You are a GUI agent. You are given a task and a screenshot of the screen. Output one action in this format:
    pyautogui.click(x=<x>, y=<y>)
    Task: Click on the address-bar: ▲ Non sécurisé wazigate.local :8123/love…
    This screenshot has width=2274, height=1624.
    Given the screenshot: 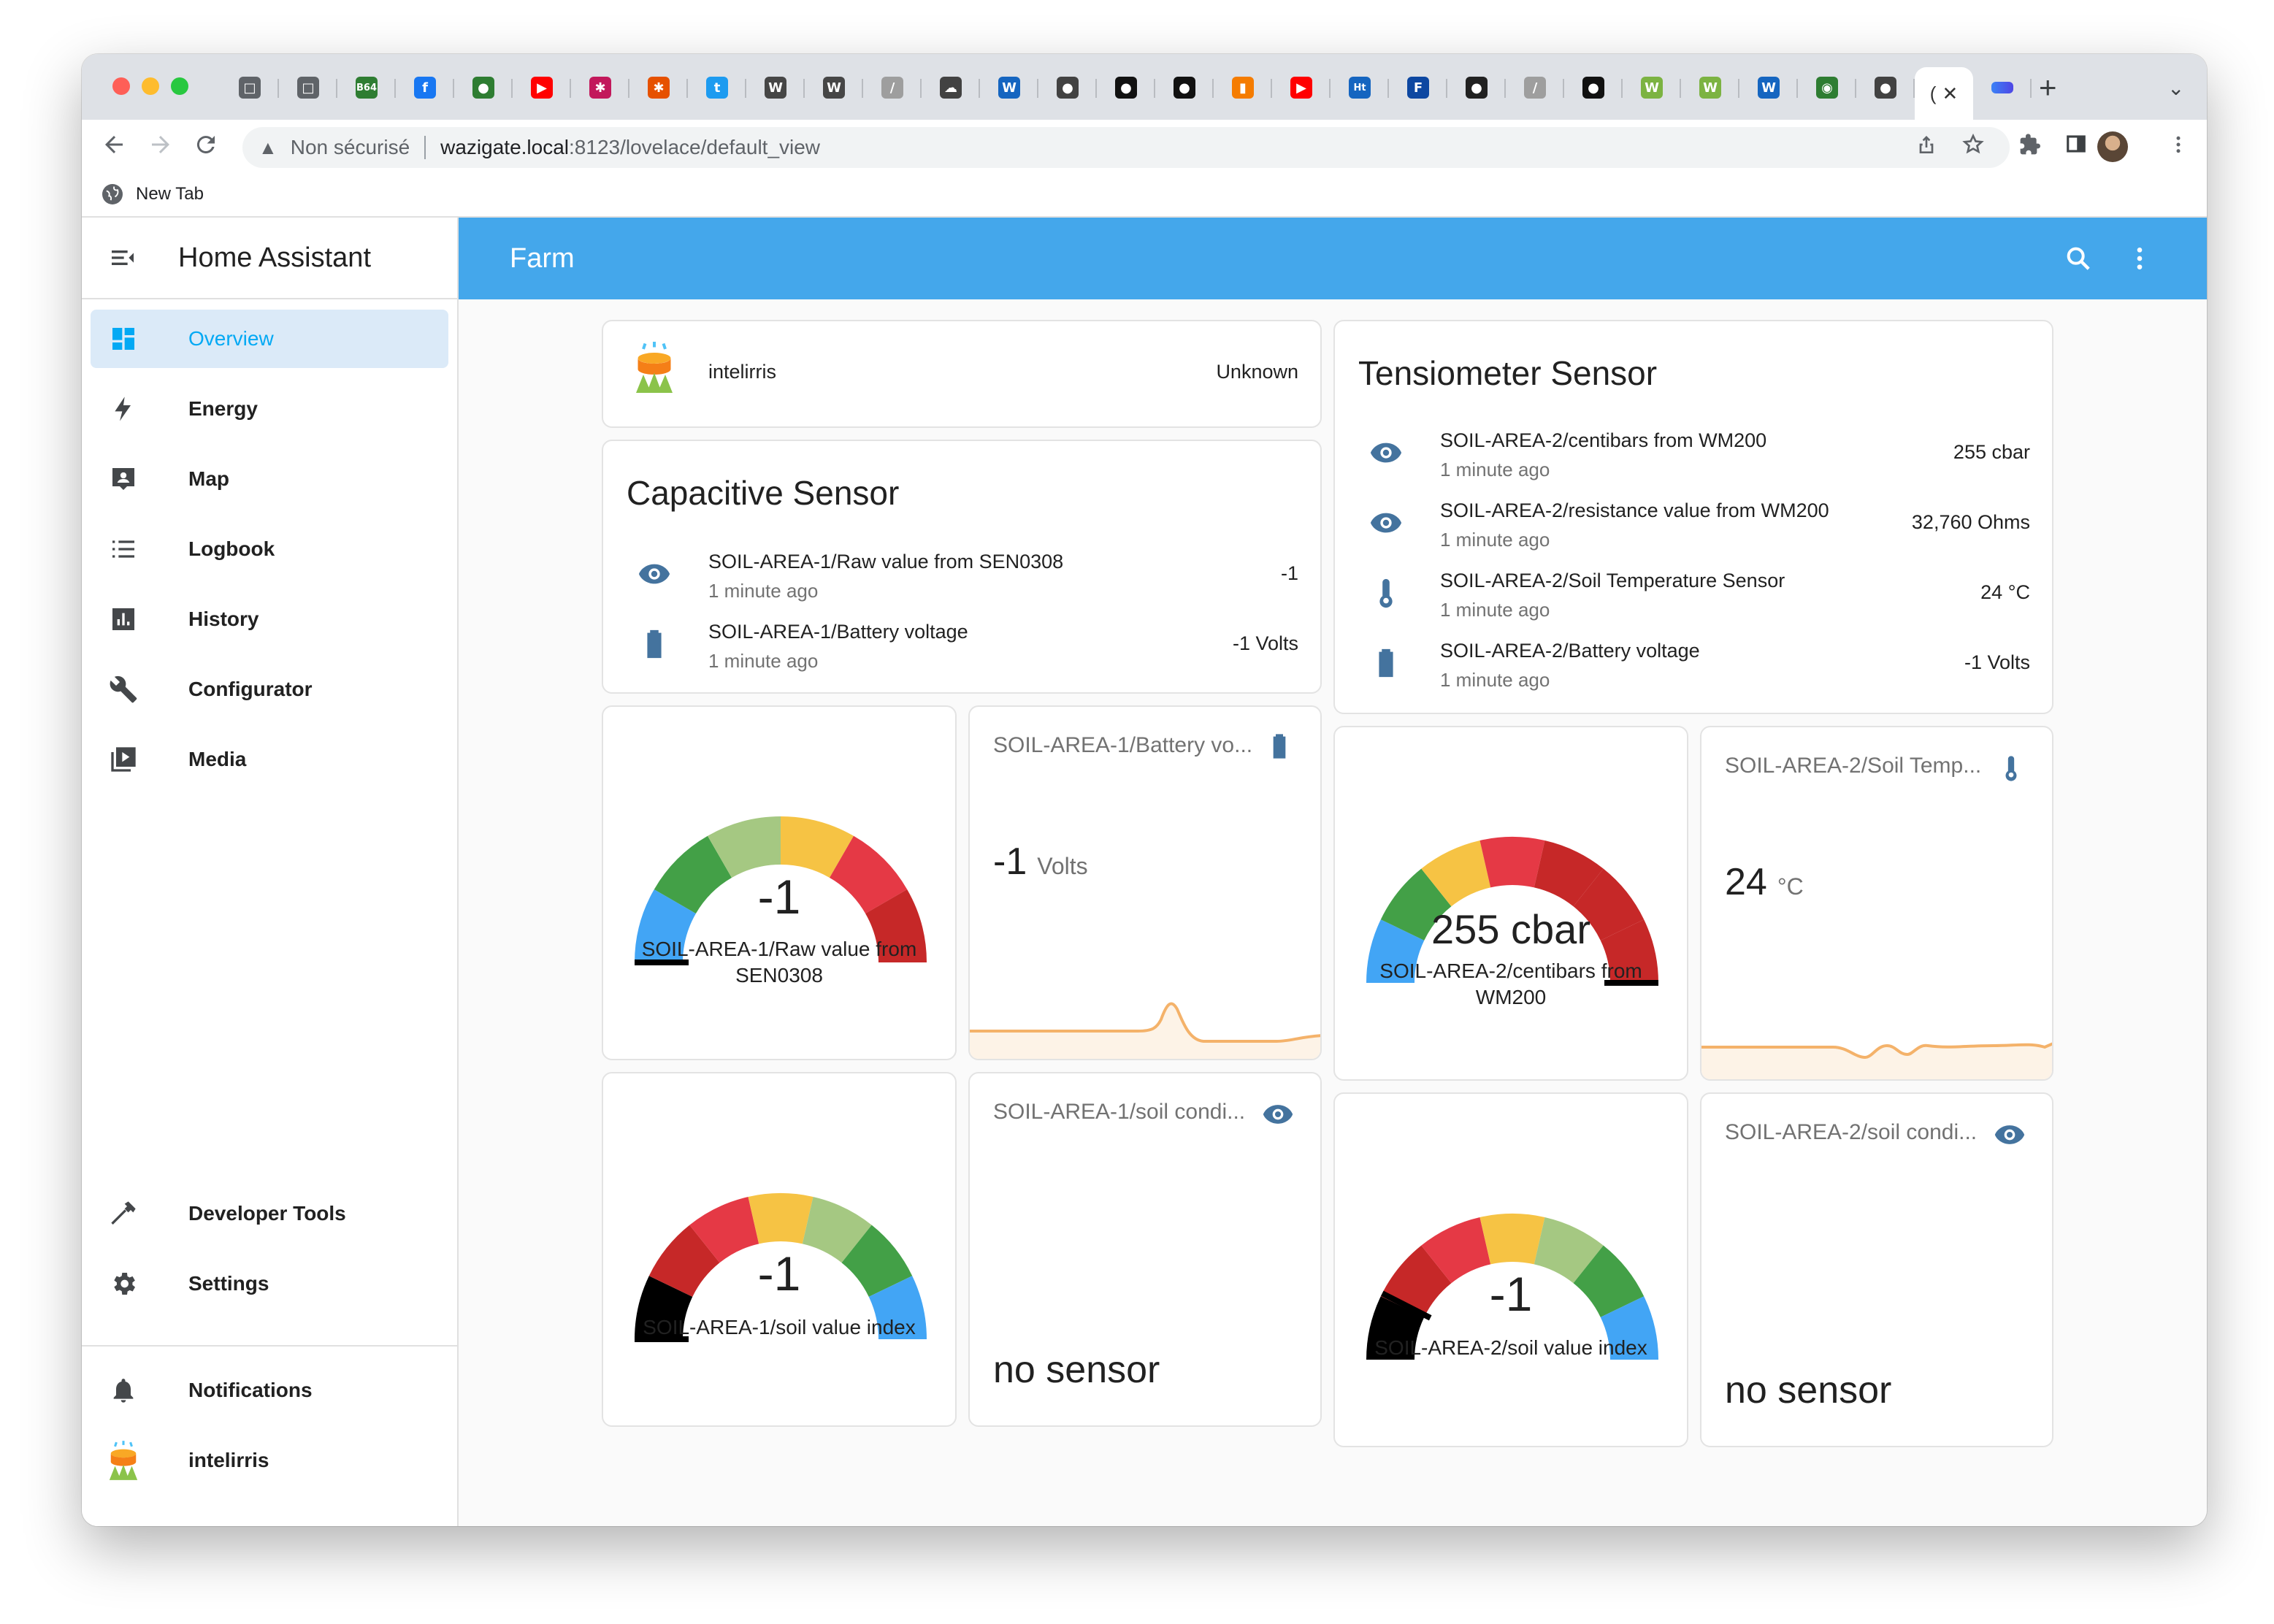 What is the action you would take?
    pyautogui.click(x=1126, y=147)
    